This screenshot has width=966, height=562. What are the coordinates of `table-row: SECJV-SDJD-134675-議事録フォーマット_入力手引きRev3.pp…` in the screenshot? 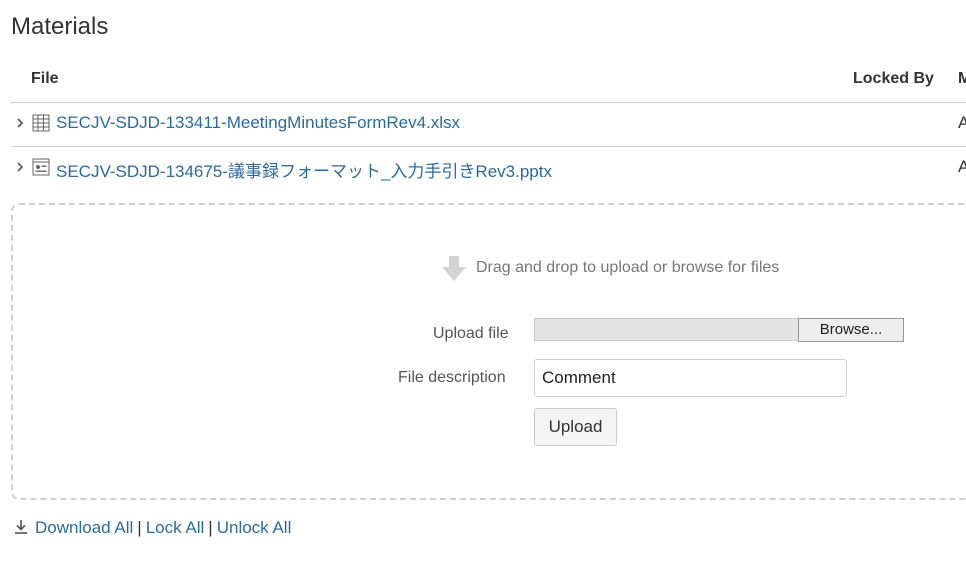 It's located at (488, 168).